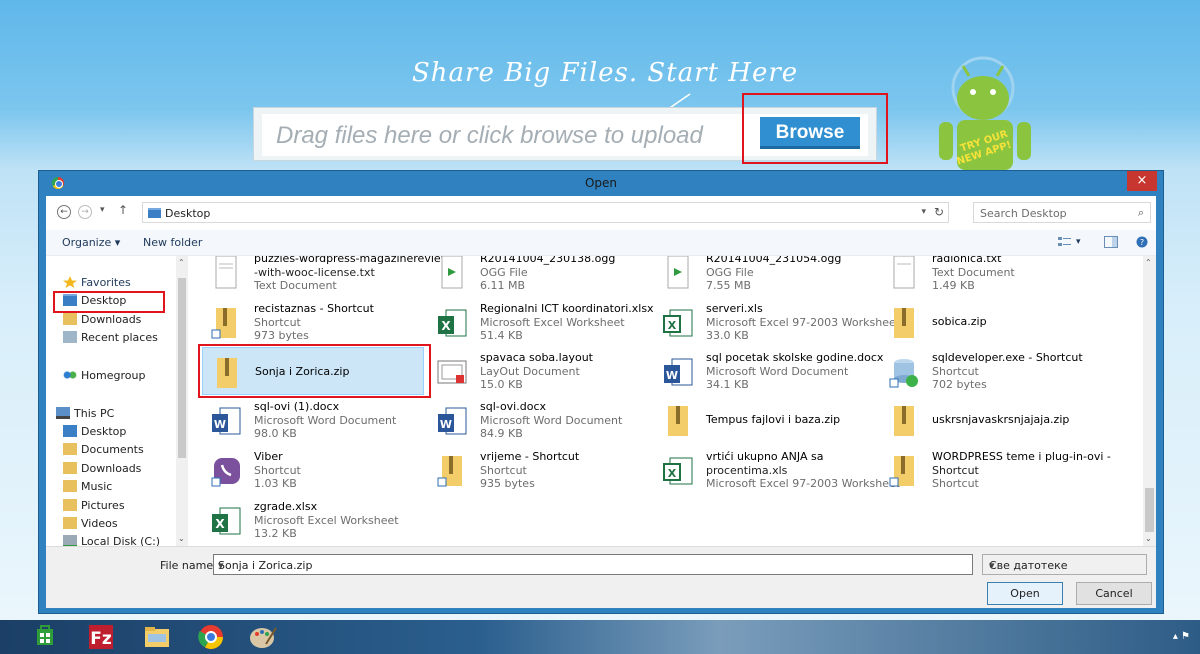  What do you see at coordinates (313, 470) in the screenshot?
I see `file-item: Viber Shortcut 1.03 KB` at bounding box center [313, 470].